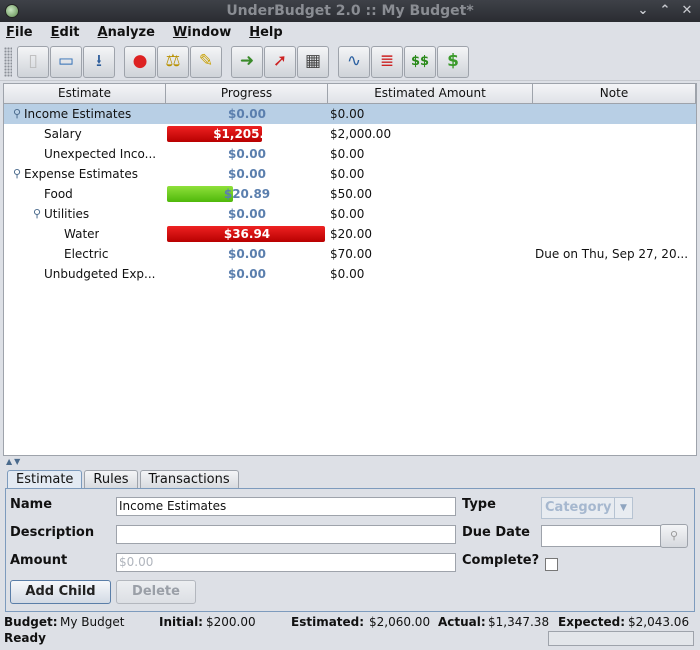 This screenshot has height=650, width=700. What do you see at coordinates (420, 61) in the screenshot?
I see `money-icon: $$` at bounding box center [420, 61].